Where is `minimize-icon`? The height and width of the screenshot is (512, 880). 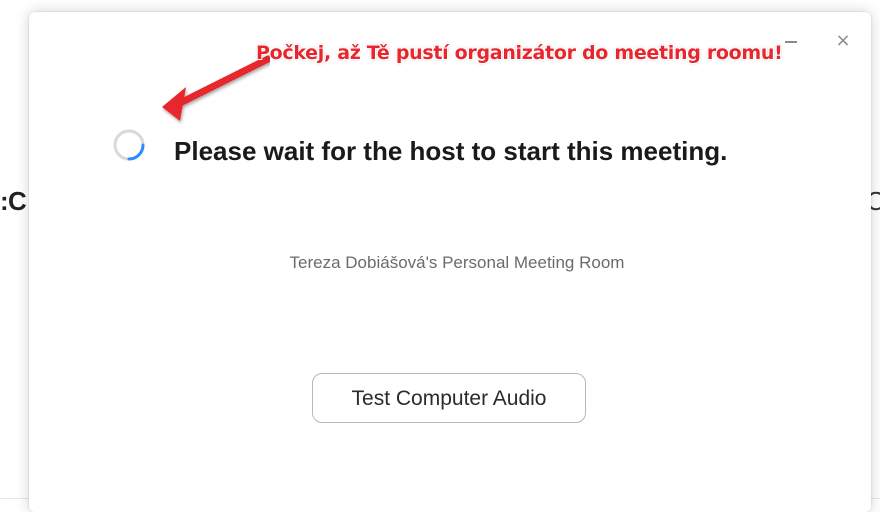 minimize-icon is located at coordinates (791, 42).